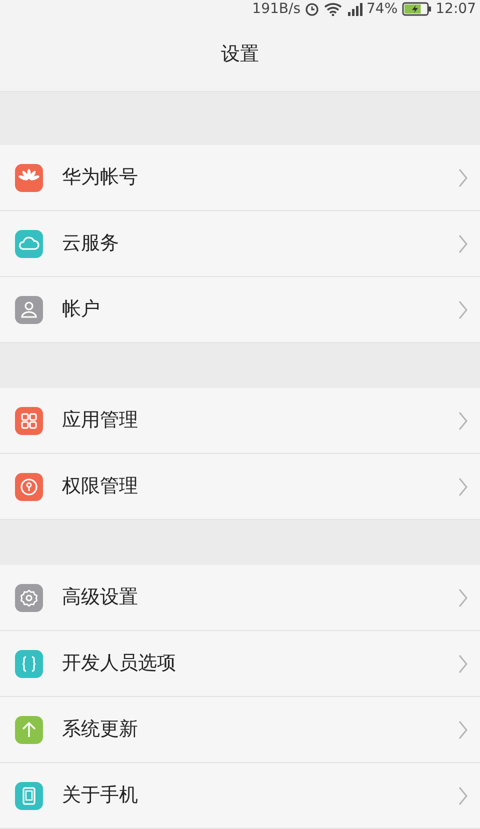  I want to click on wifi-icon, so click(332, 9).